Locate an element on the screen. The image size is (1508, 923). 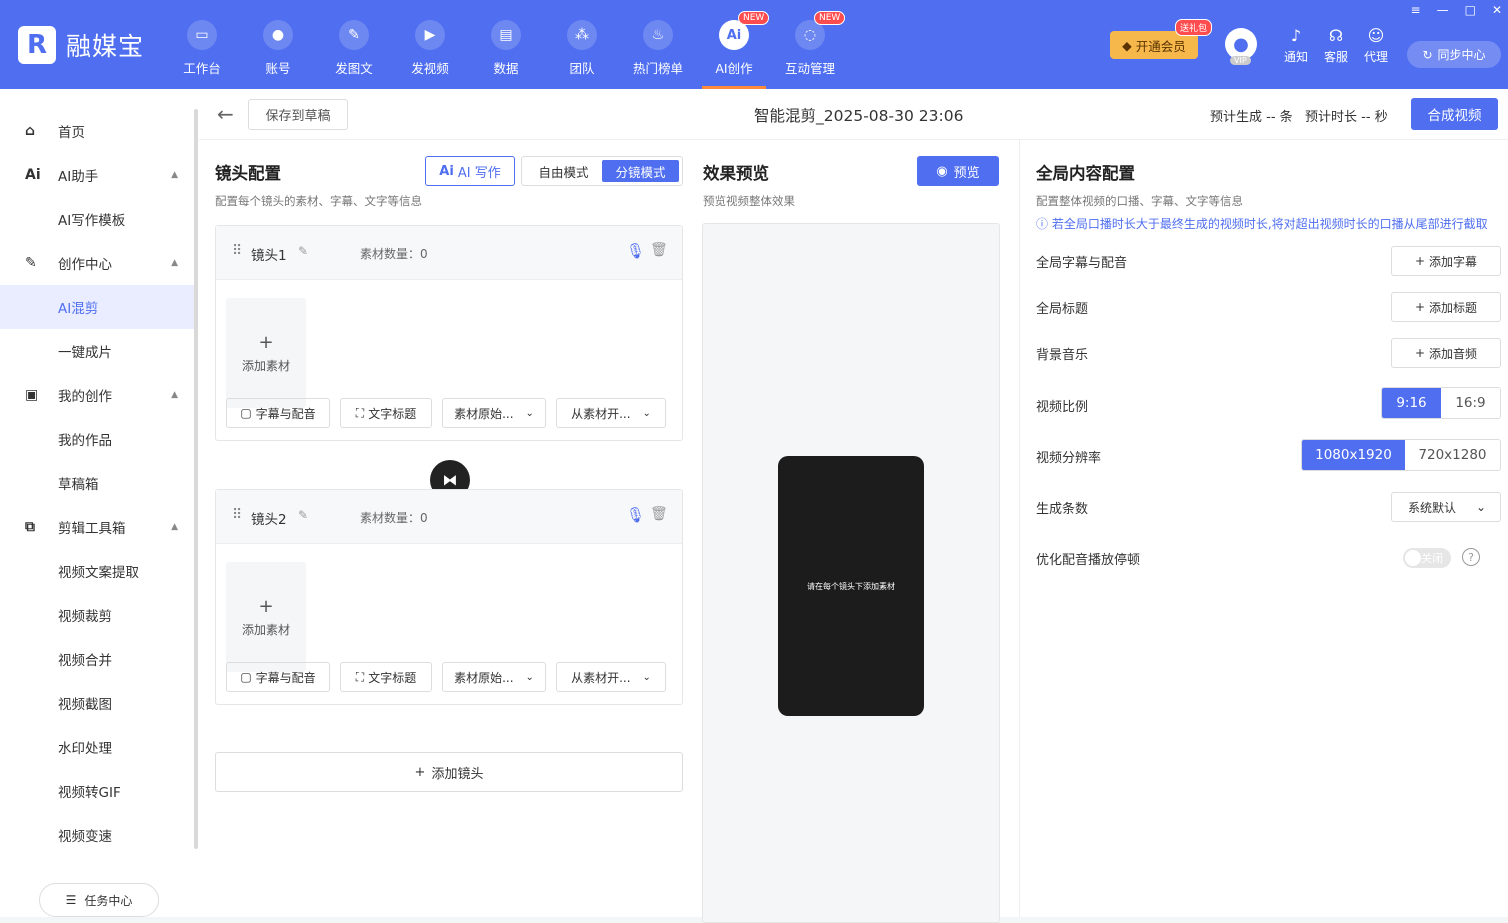
ai-write-button: Ai AI 写作 is located at coordinates (470, 171).